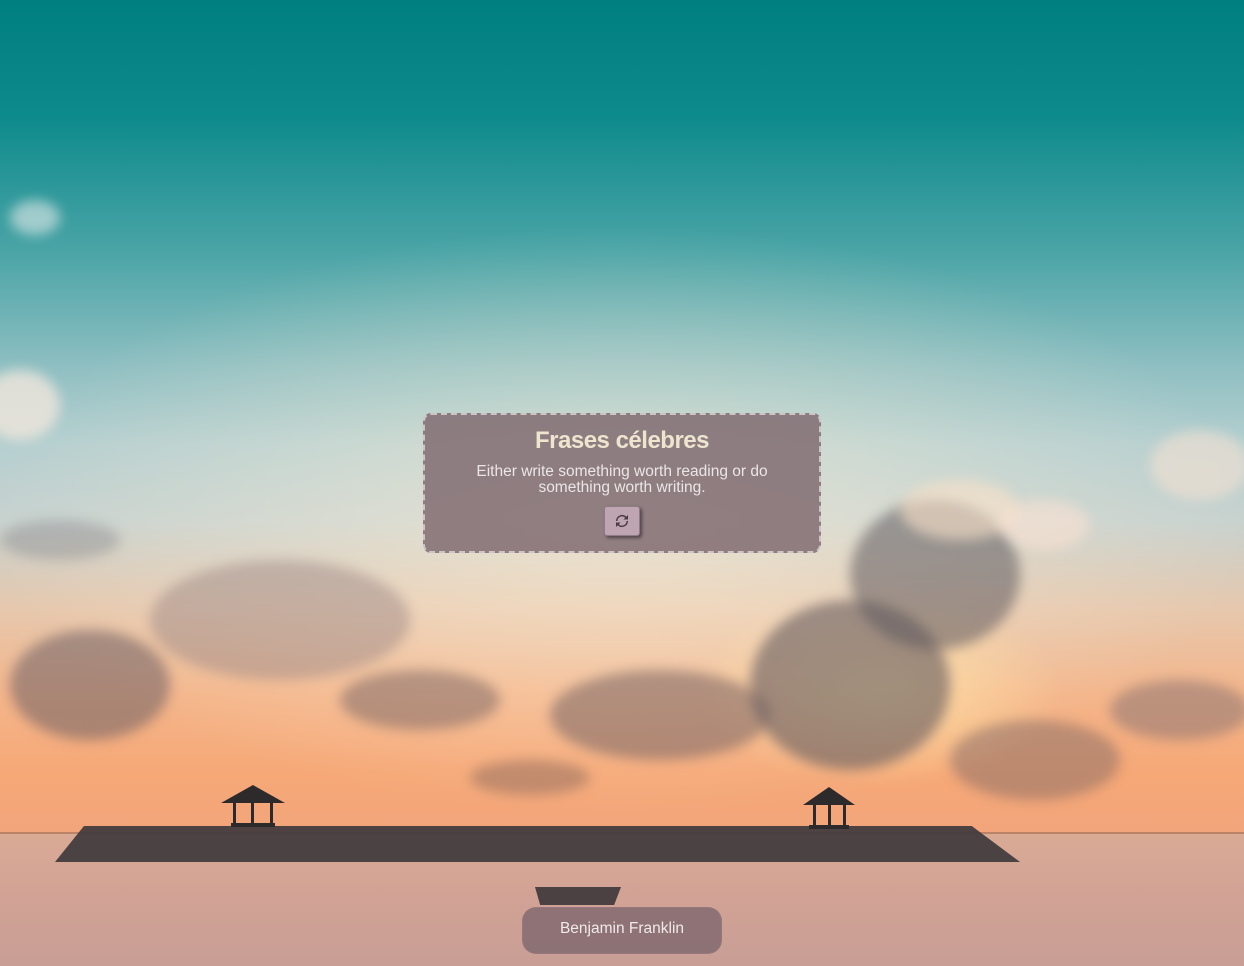 This screenshot has width=1244, height=966. I want to click on jetty, so click(537, 844).